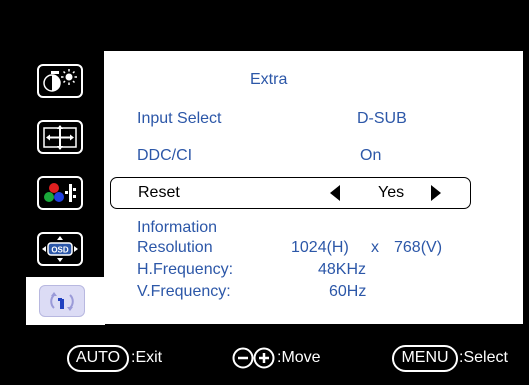  I want to click on h-frequency-label: H.Frequency:, so click(185, 269).